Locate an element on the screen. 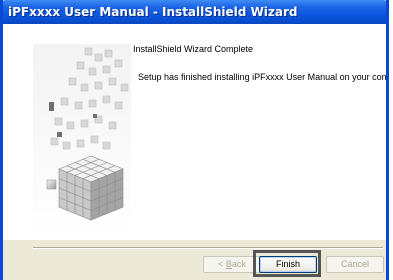 The image size is (393, 280). button-separator is located at coordinates (208, 248).